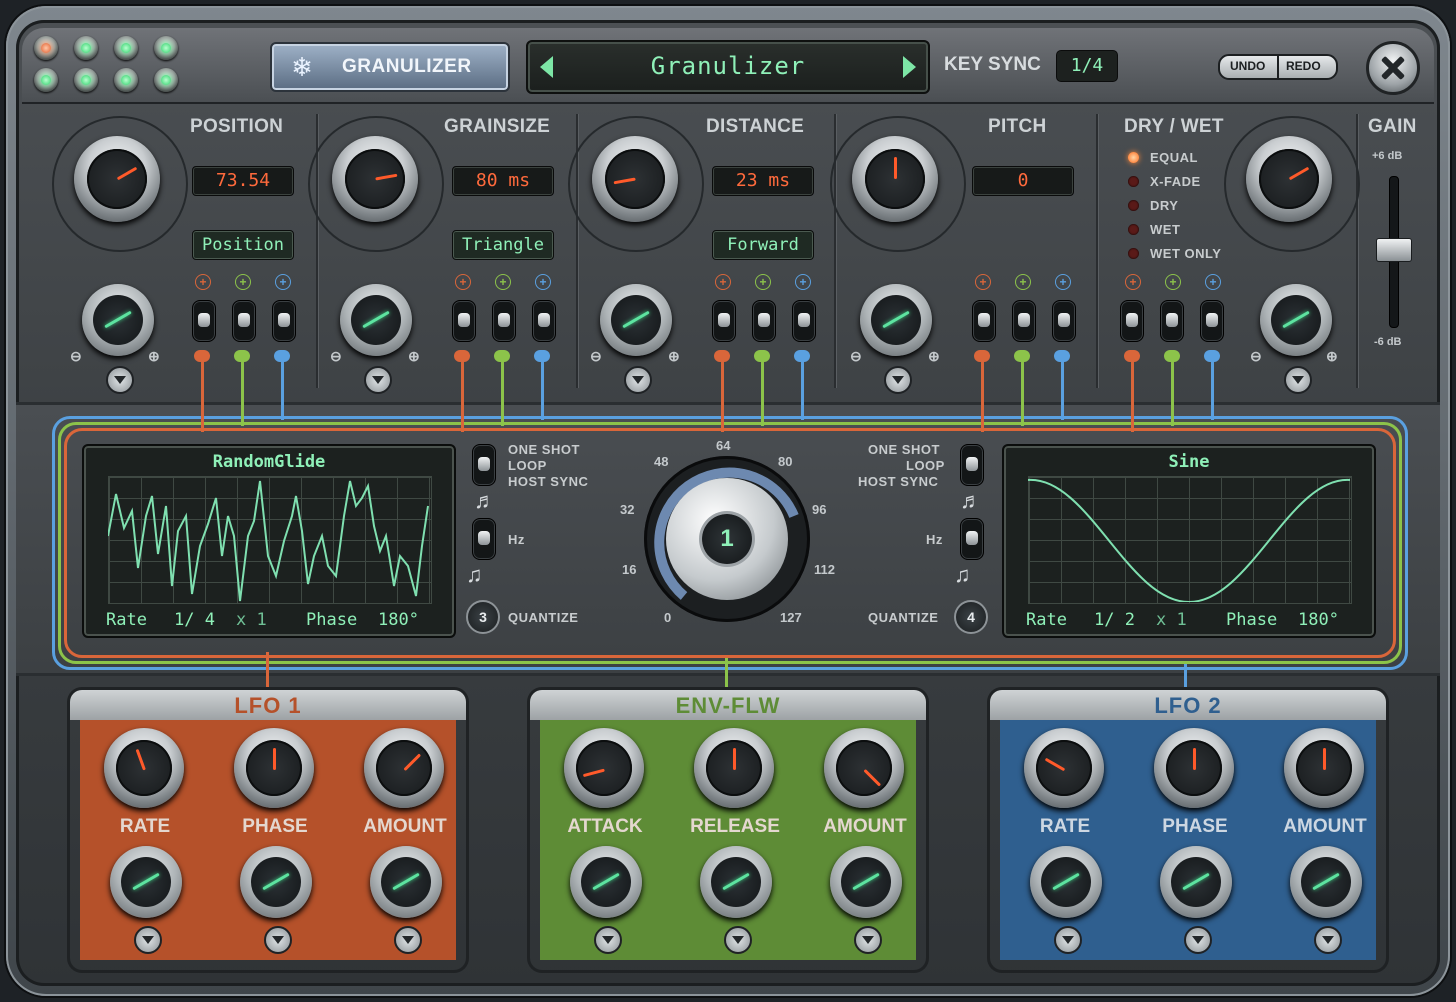  I want to click on dry-wet-led-equal, so click(1133, 157).